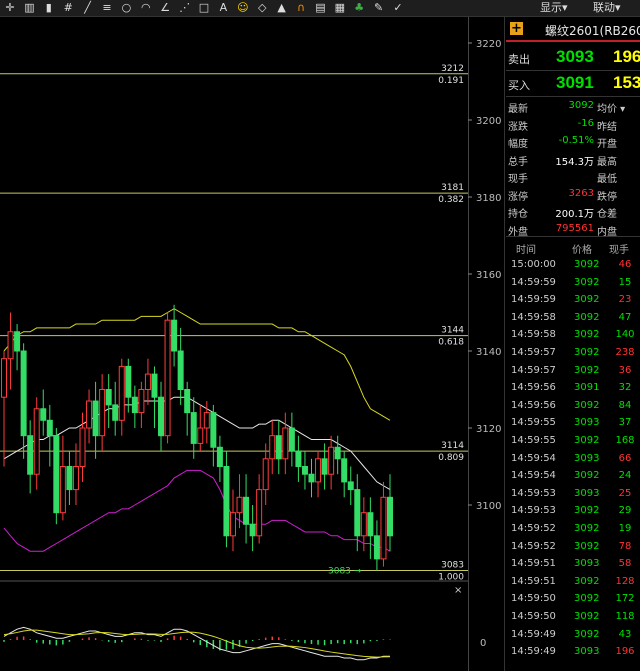 The height and width of the screenshot is (671, 640). I want to click on segment-icon: ╱, so click(88, 8).